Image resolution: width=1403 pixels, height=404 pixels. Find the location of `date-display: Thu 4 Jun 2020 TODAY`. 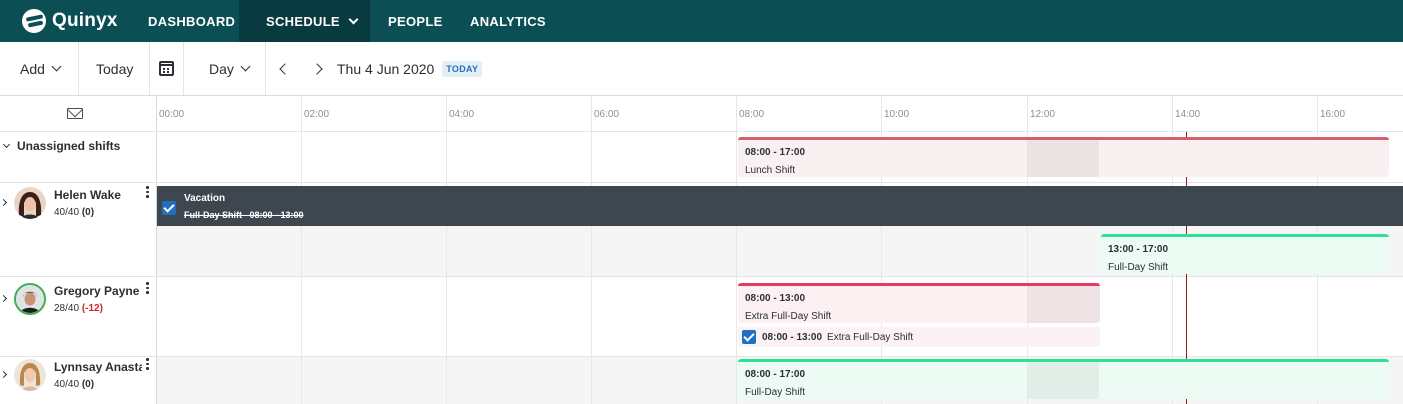

date-display: Thu 4 Jun 2020 TODAY is located at coordinates (410, 68).